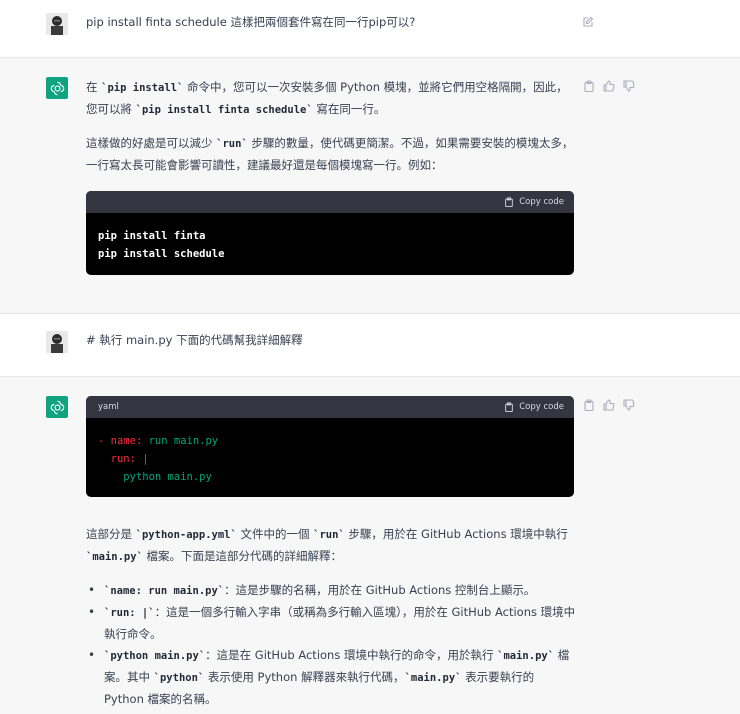  I want to click on user-message-2: # 執行 main.py 下面的代碼幫我詳細解釋, so click(370, 345).